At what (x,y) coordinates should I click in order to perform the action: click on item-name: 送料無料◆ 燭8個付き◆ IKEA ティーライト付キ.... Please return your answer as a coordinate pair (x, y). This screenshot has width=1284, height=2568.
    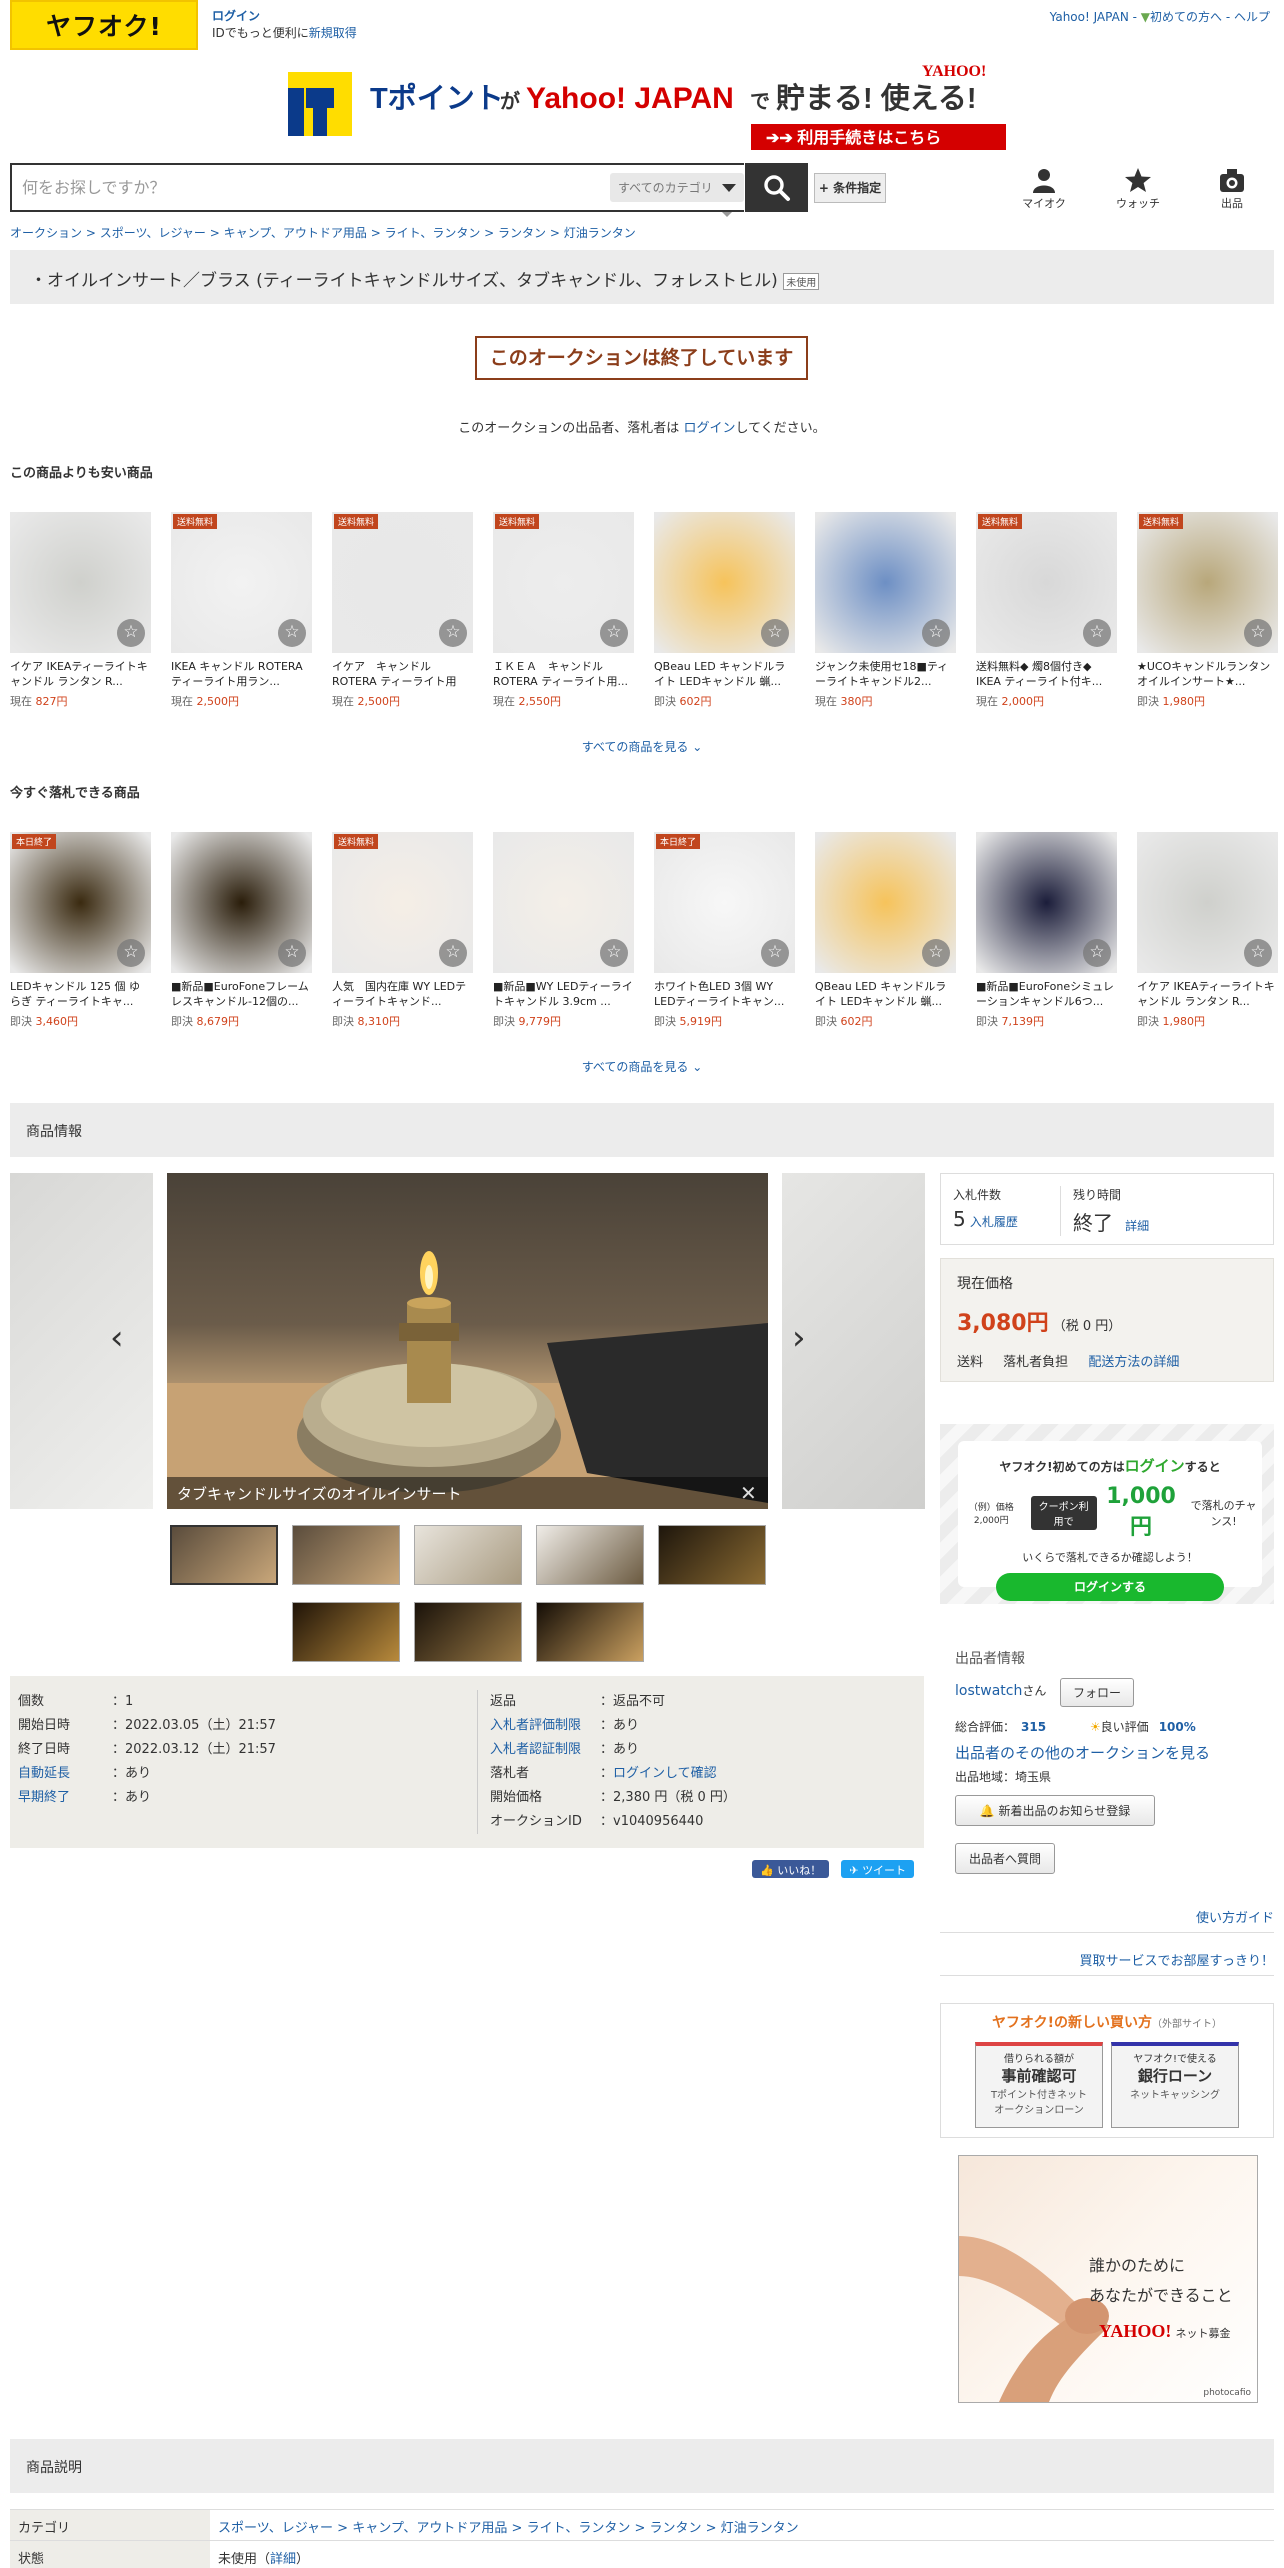
    Looking at the image, I should click on (1046, 674).